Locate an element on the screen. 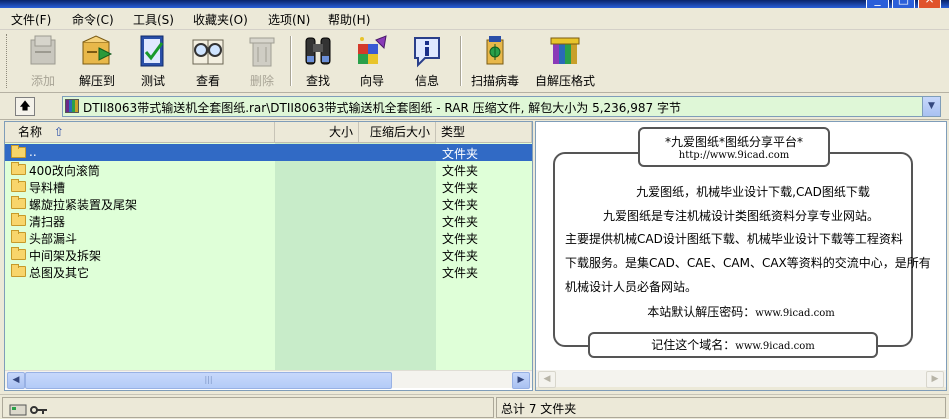  file-row: 清扫器 文件夹 is located at coordinates (268, 220).